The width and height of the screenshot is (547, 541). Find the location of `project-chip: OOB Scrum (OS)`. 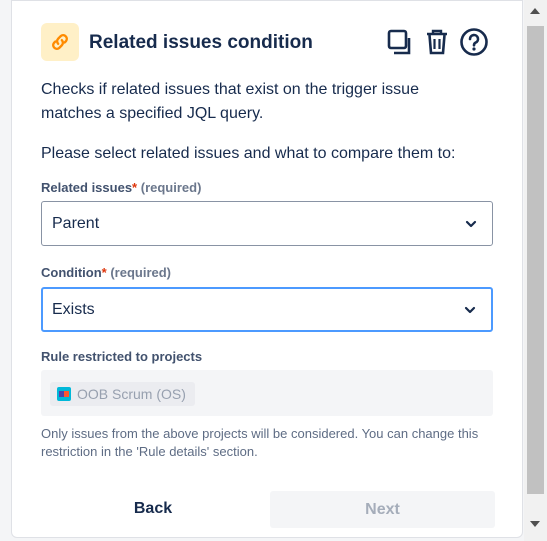

project-chip: OOB Scrum (OS) is located at coordinates (122, 394).